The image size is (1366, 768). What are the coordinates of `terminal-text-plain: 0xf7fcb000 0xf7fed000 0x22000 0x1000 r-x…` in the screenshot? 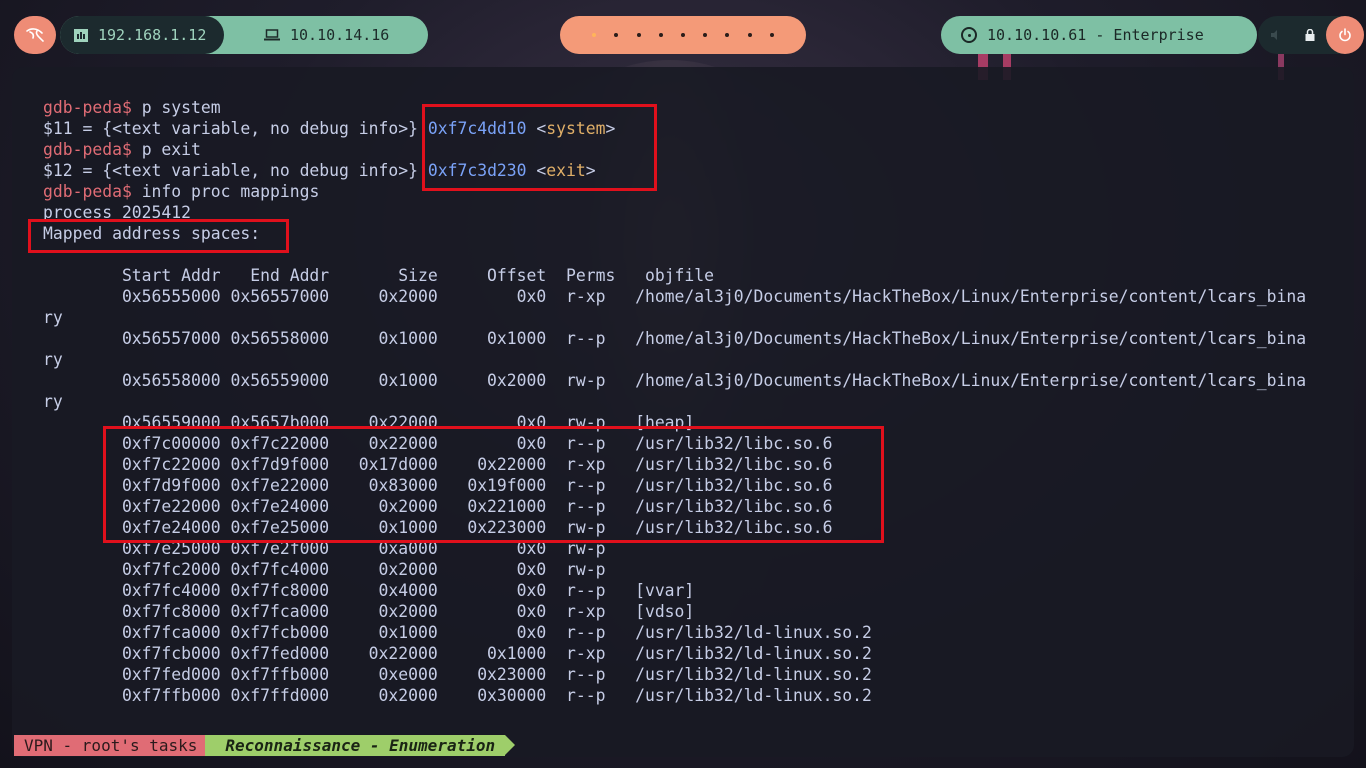 It's located at (457, 653).